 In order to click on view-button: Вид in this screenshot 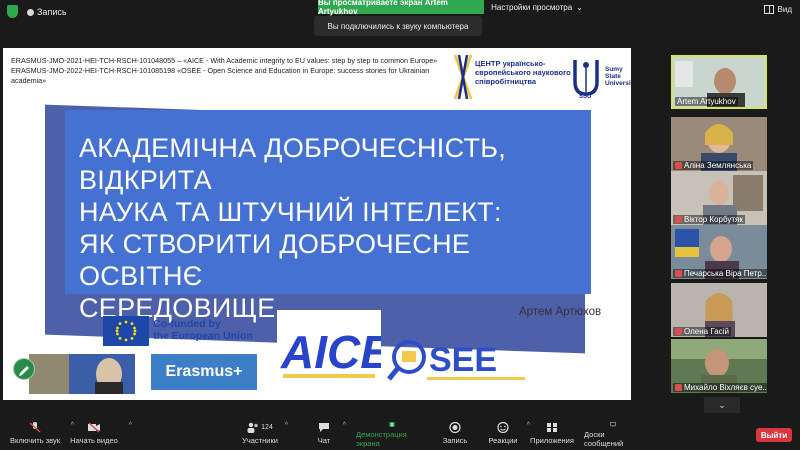, I will do `click(777, 9)`.